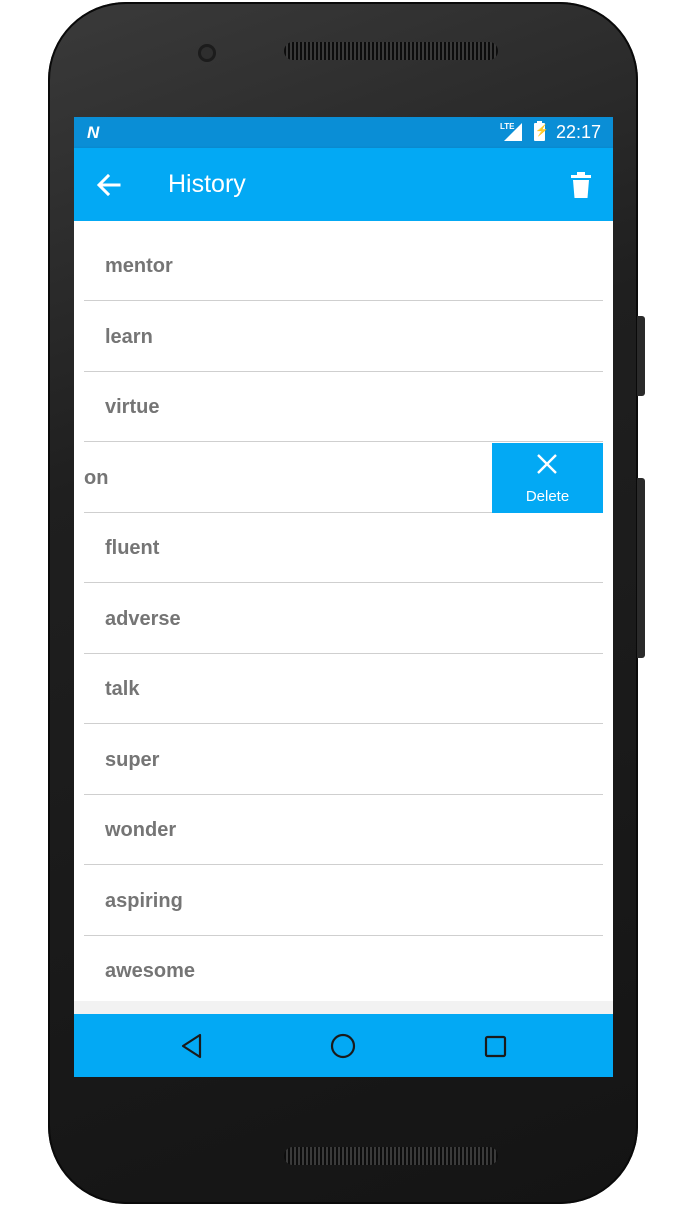  Describe the element at coordinates (150, 971) in the screenshot. I see `history-word: awesome` at that location.